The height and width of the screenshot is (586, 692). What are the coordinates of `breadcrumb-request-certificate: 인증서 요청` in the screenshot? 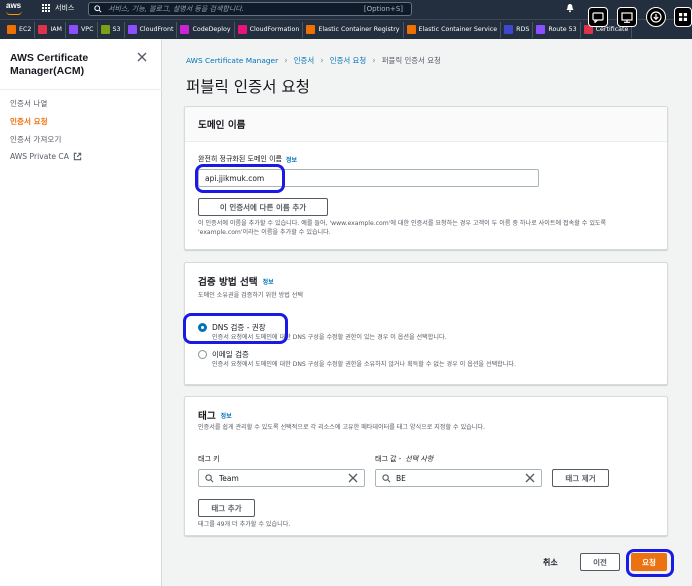 It's located at (348, 60).